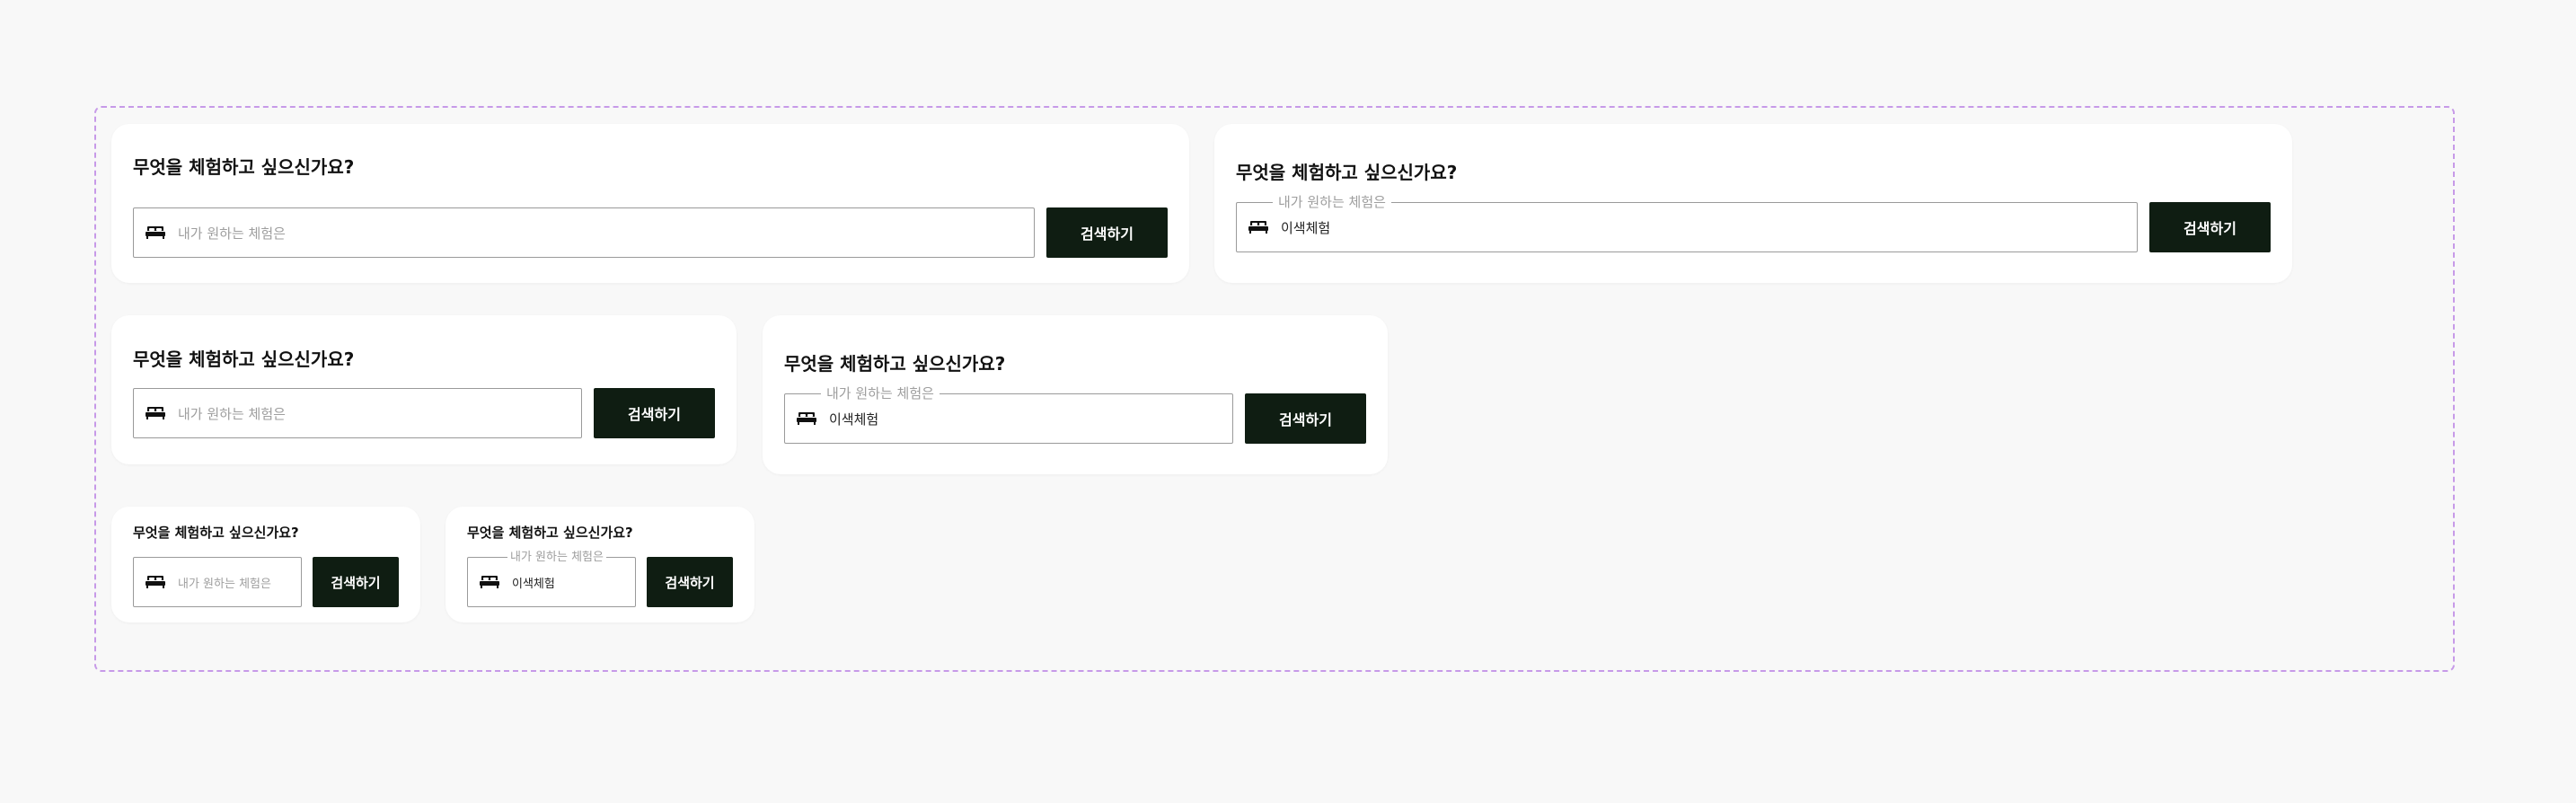  I want to click on search-card-medium-filled: 무엇을 체험하고 싶으신가요? 내가 원하는 체험은 이색체험 검색하기, so click(1075, 394).